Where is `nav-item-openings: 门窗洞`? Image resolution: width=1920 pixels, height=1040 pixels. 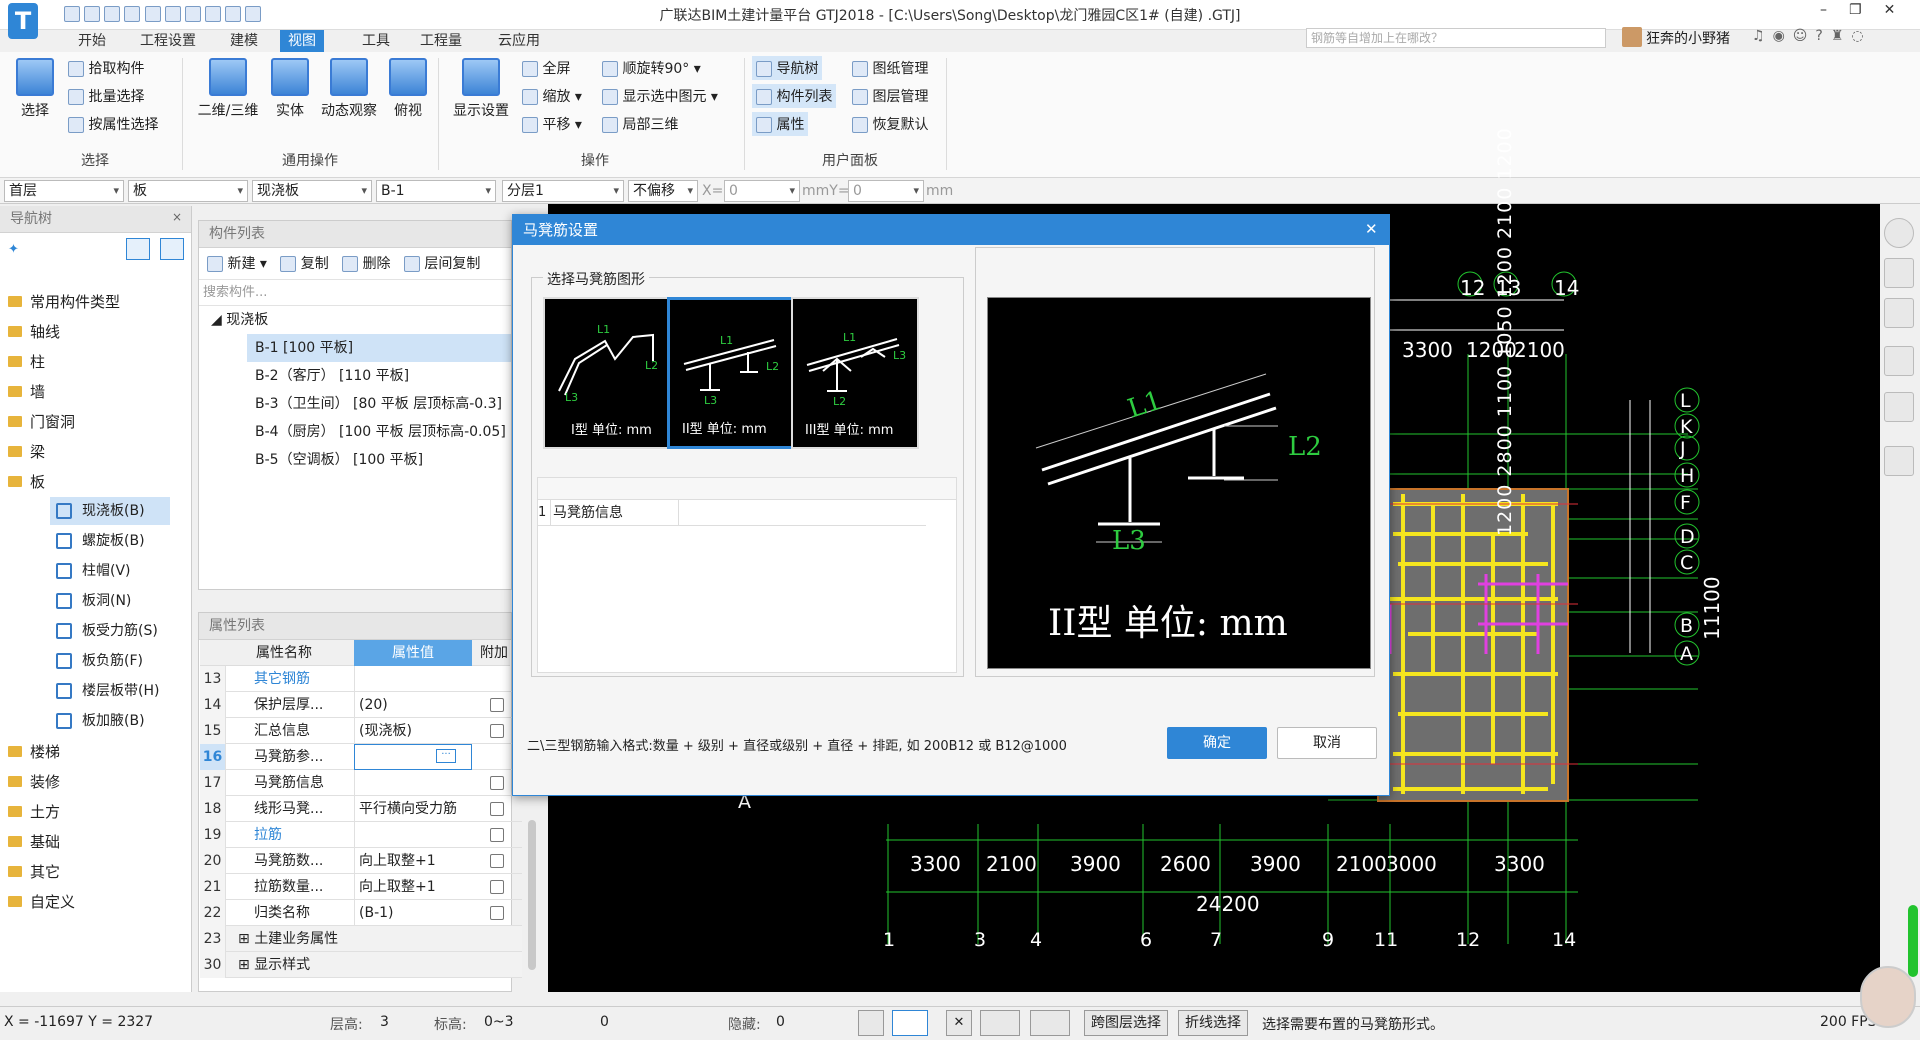 nav-item-openings: 门窗洞 is located at coordinates (95, 422).